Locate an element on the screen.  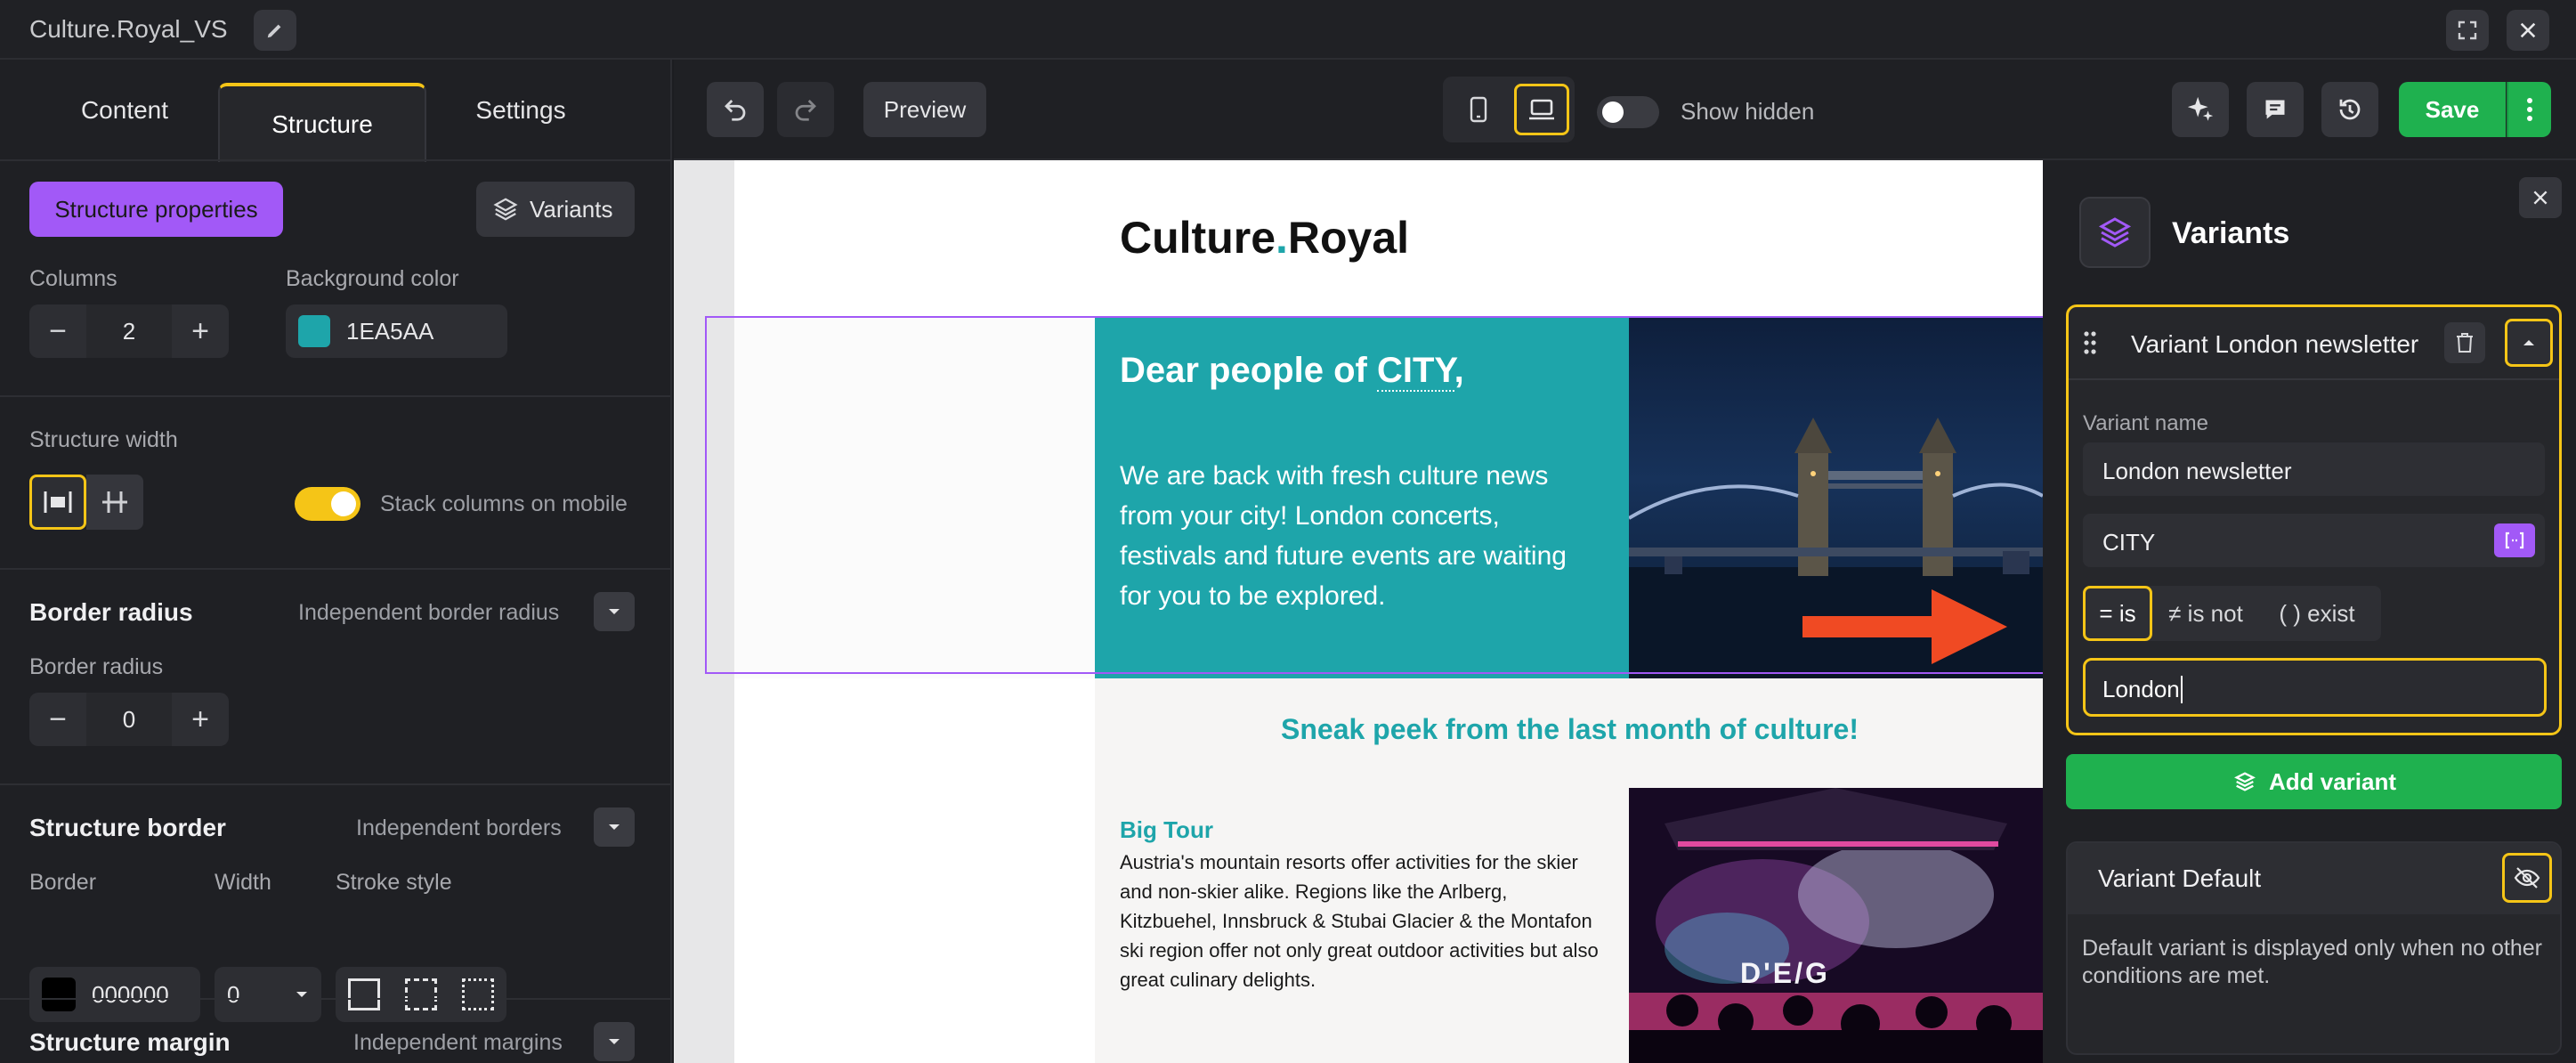
independent-borders-label: Independent borders is located at coordinates (459, 828).